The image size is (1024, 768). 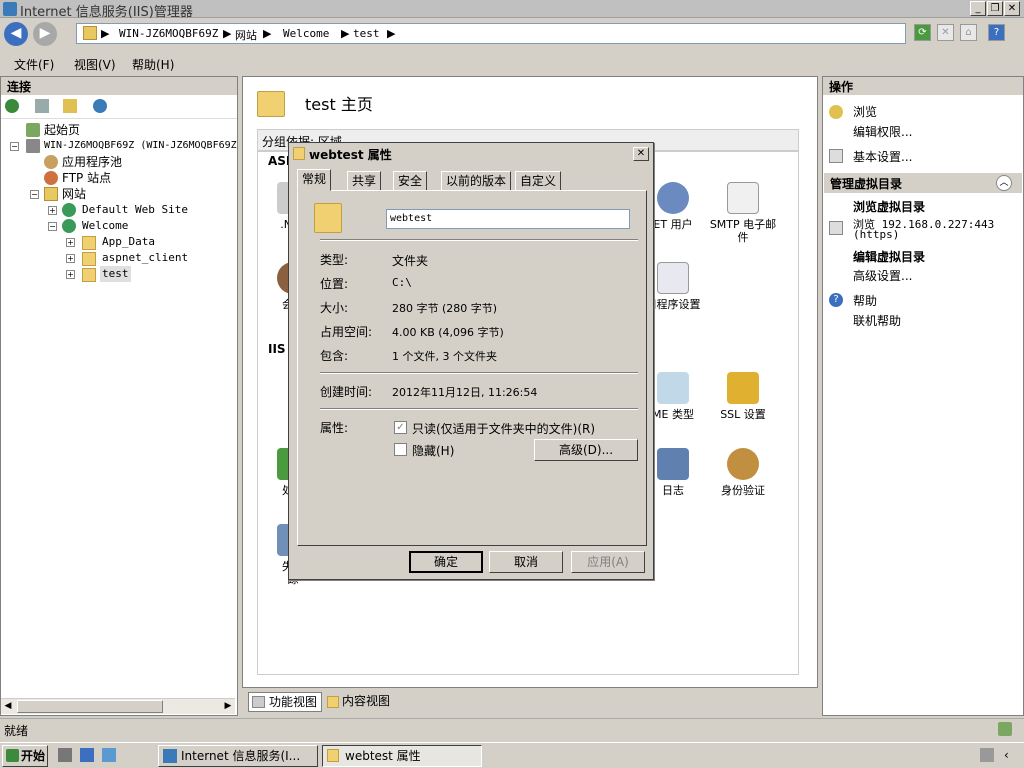 What do you see at coordinates (987, 755) in the screenshot?
I see `tray-network-icon` at bounding box center [987, 755].